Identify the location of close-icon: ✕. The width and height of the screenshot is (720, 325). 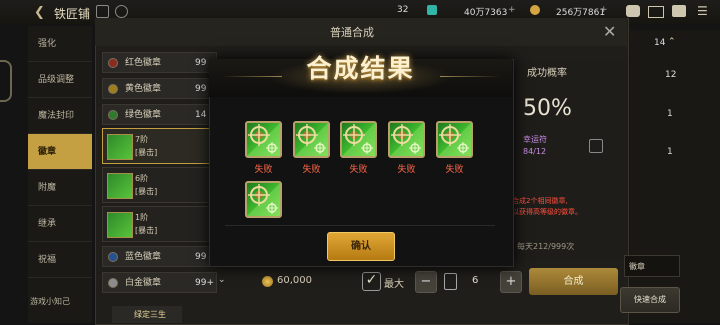
(609, 31).